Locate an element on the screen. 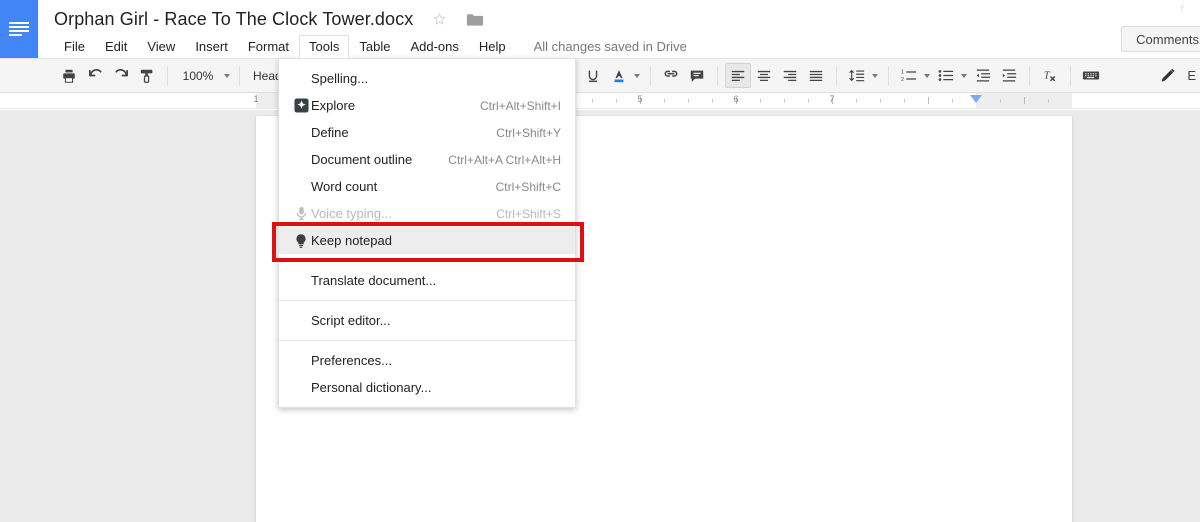  docs-logo-icon is located at coordinates (19, 29).